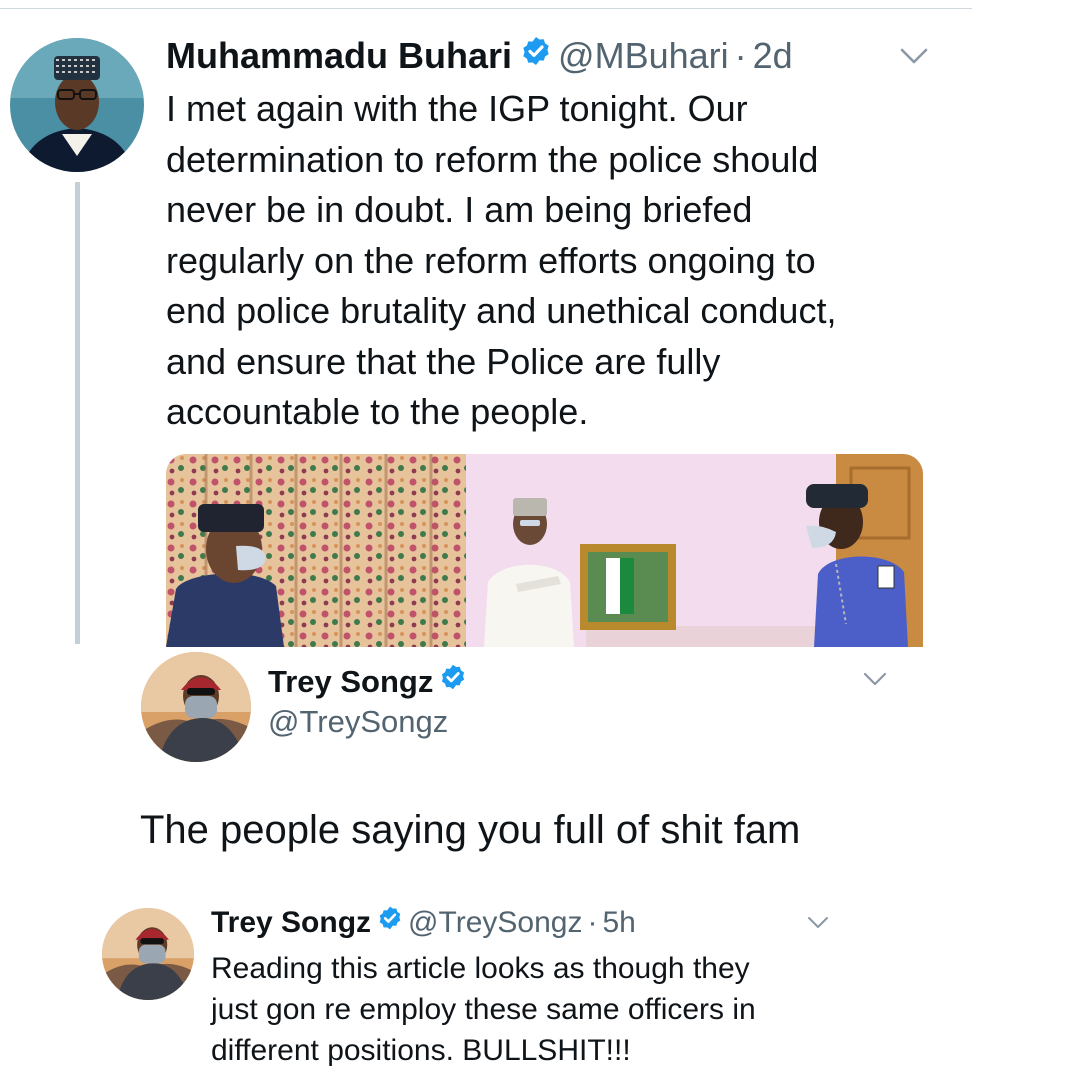  I want to click on author-name: Muhammadu Buhari, so click(339, 55).